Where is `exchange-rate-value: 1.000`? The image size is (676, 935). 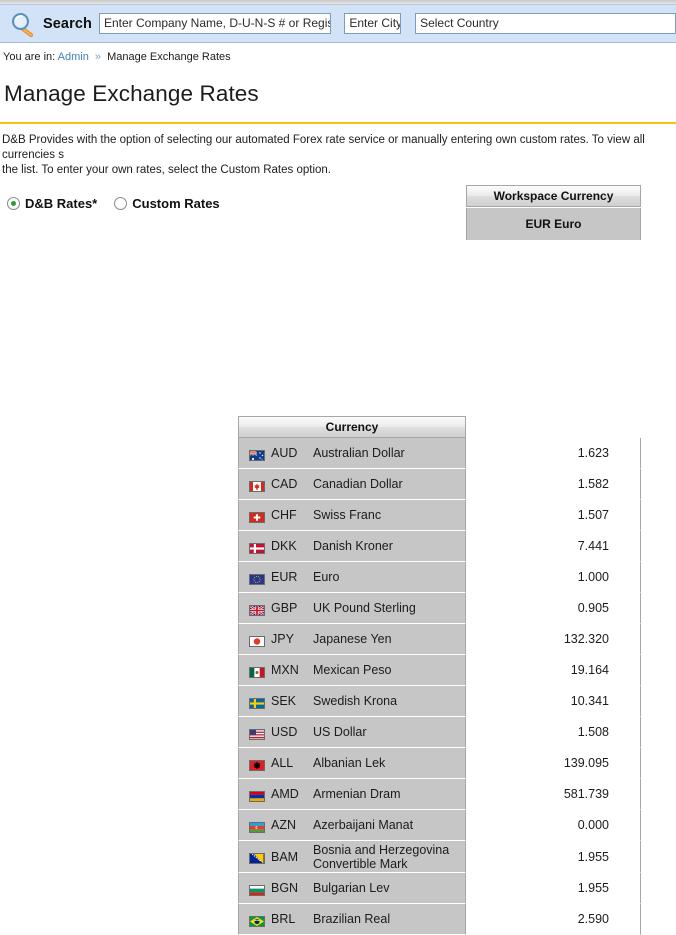
exchange-rate-value: 1.000 is located at coordinates (553, 577).